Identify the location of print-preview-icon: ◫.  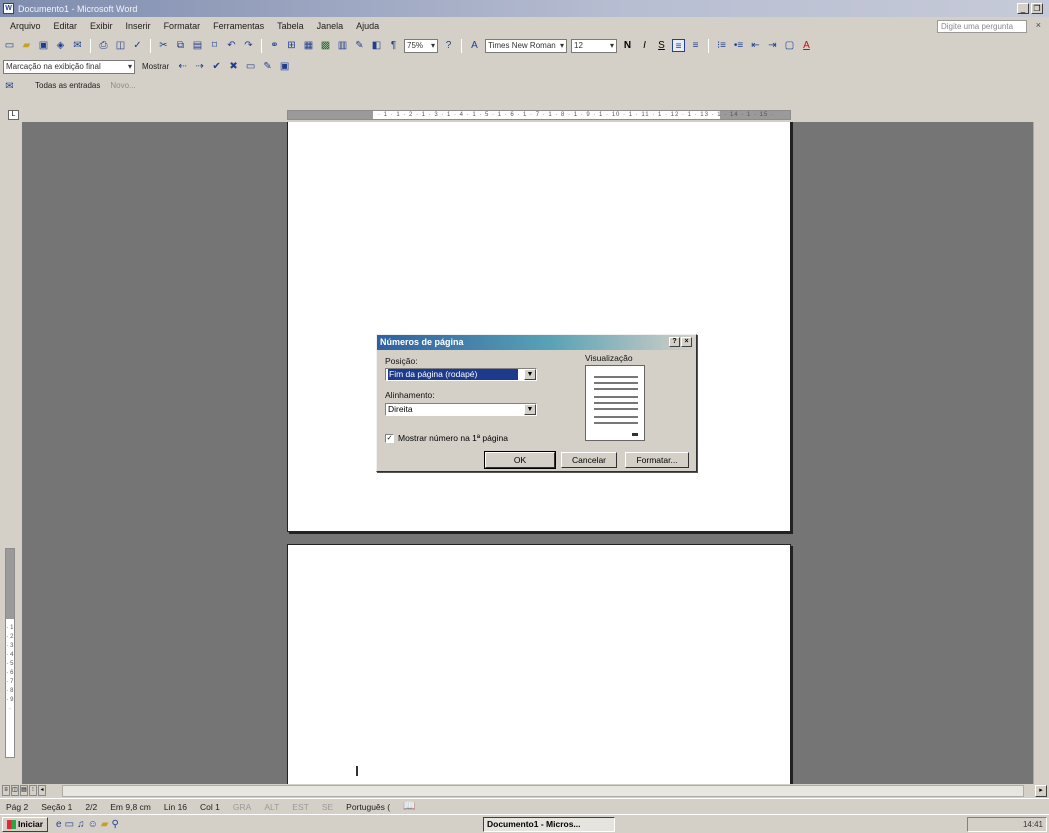
(120, 45).